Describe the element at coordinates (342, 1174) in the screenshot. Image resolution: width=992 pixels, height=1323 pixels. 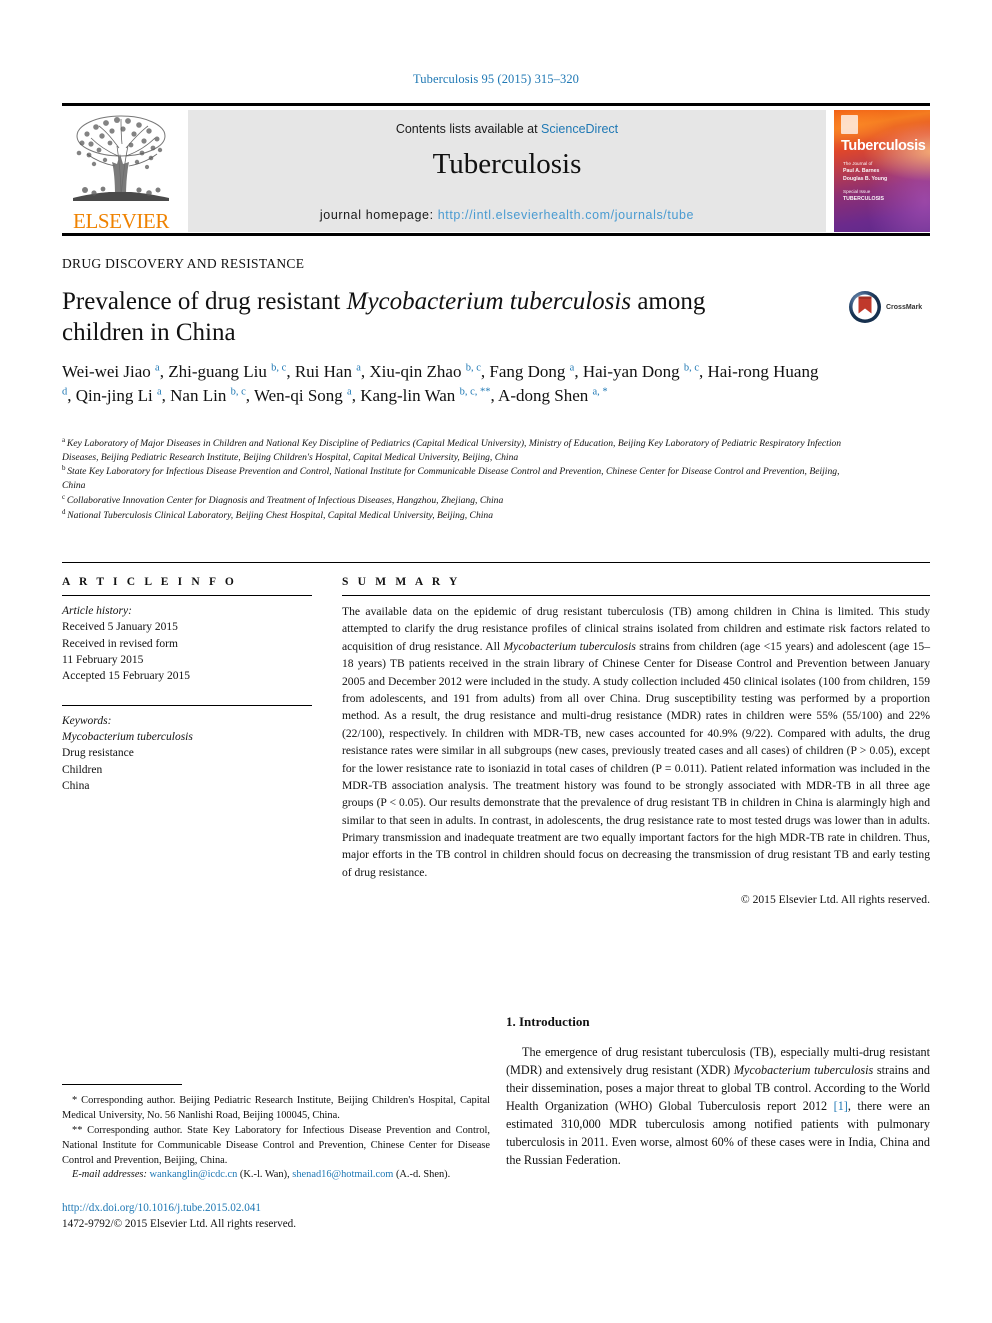
I see `email-link-2: shenad16@hotmail.com` at that location.